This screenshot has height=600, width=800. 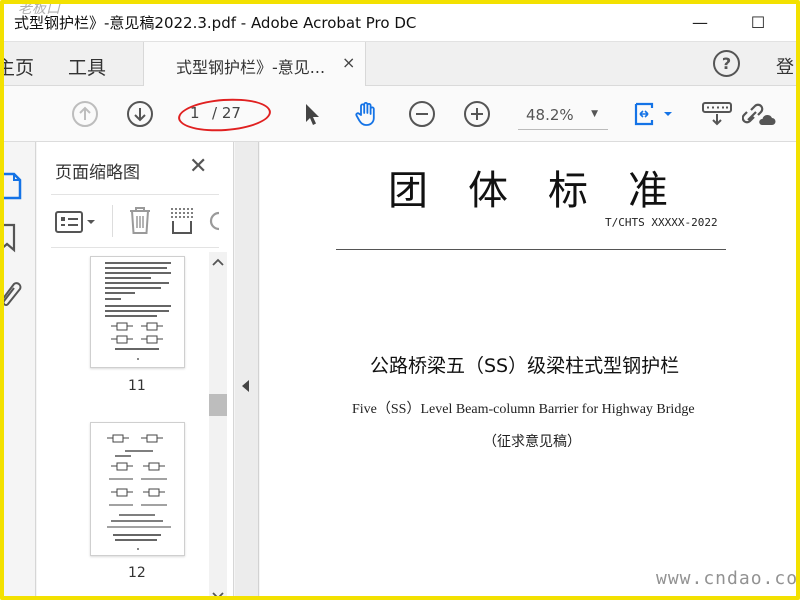 I want to click on minimize-button: —, so click(x=700, y=22).